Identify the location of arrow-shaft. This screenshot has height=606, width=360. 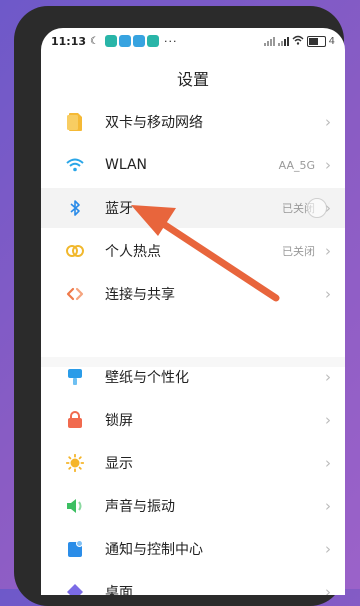
(220, 261).